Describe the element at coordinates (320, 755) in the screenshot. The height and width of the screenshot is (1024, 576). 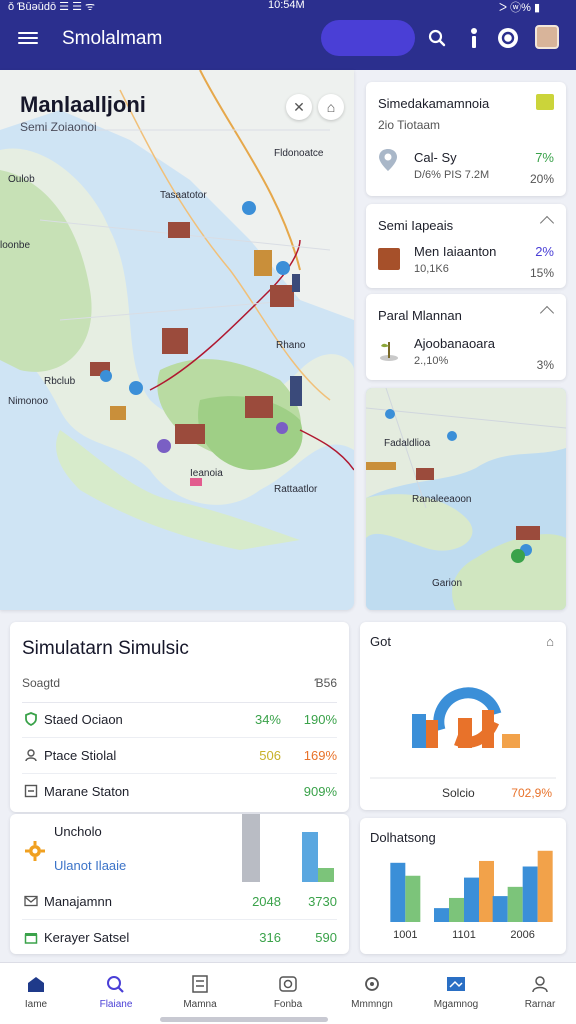
I see `simulation-row-value-secondary: 169%` at that location.